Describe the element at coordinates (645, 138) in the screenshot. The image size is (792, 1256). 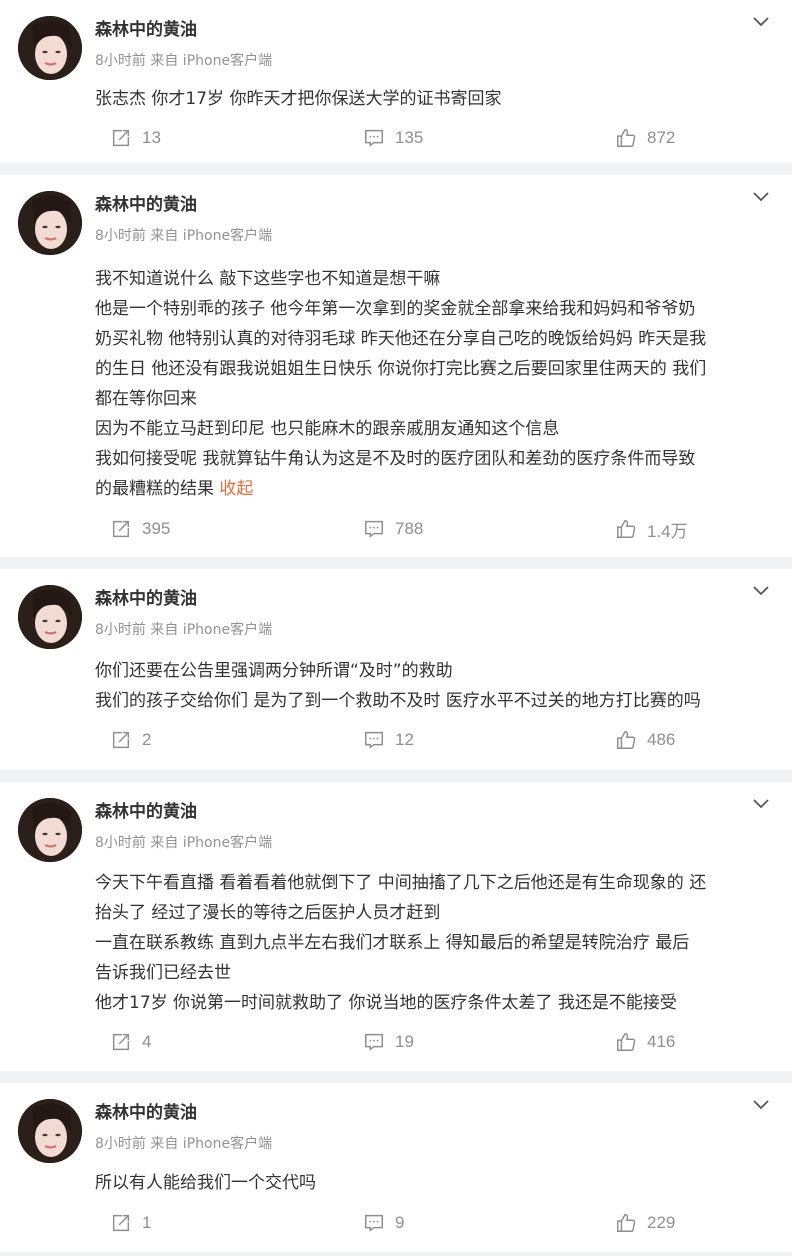
I see `like-button: 872` at that location.